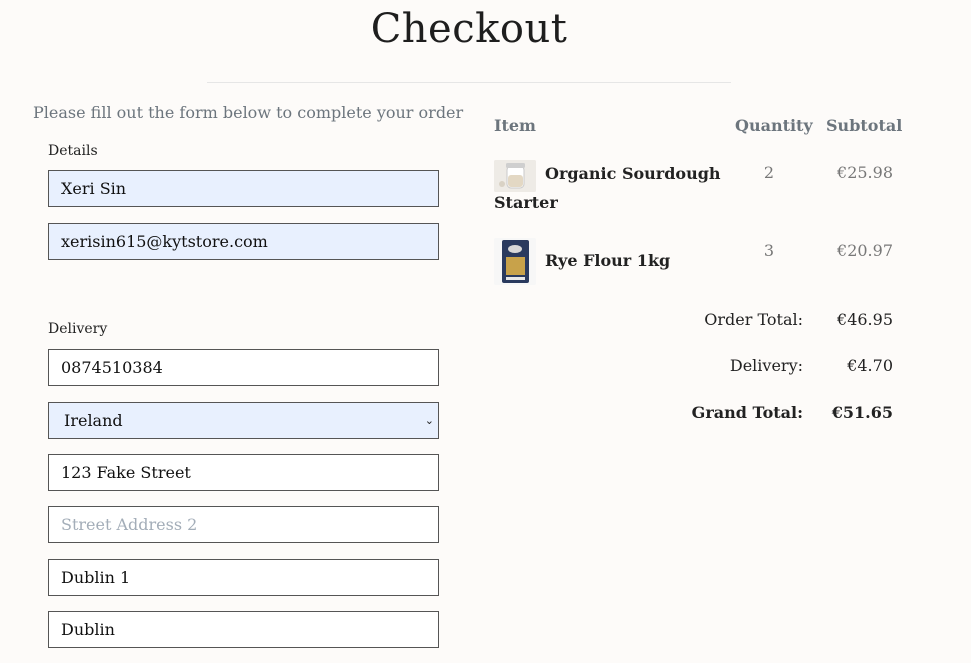  Describe the element at coordinates (429, 420) in the screenshot. I see `chevron-down-icon: ⌄` at that location.